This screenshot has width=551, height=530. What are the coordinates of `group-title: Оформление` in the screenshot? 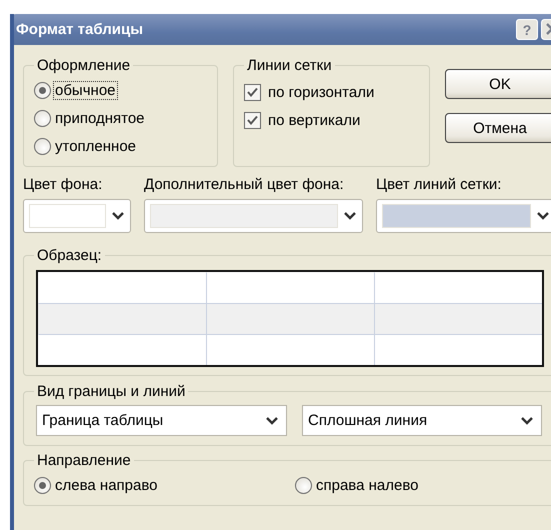 It's located at (84, 65).